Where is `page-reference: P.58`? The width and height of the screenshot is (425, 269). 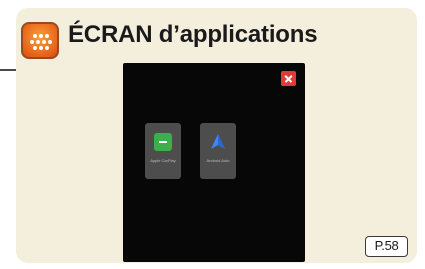 page-reference: P.58 is located at coordinates (386, 246).